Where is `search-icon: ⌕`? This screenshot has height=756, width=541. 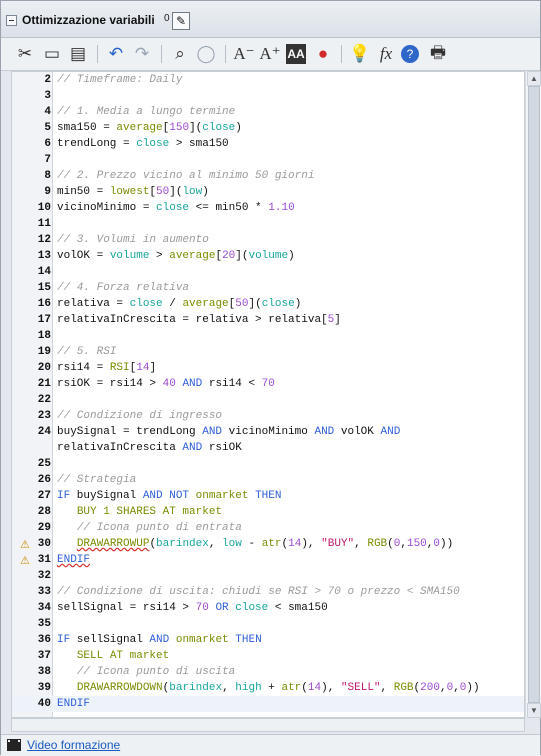
search-icon: ⌕ is located at coordinates (180, 54).